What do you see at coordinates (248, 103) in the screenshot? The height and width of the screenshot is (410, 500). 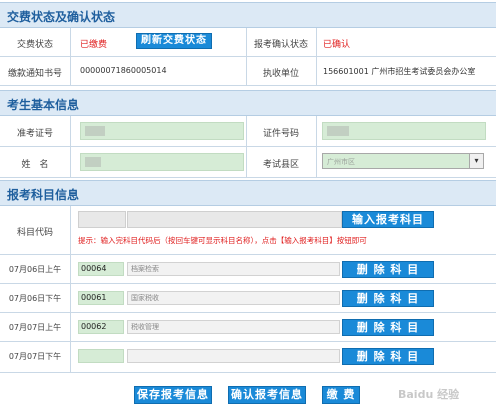 I see `candidate-section-header: 考生基本信息` at bounding box center [248, 103].